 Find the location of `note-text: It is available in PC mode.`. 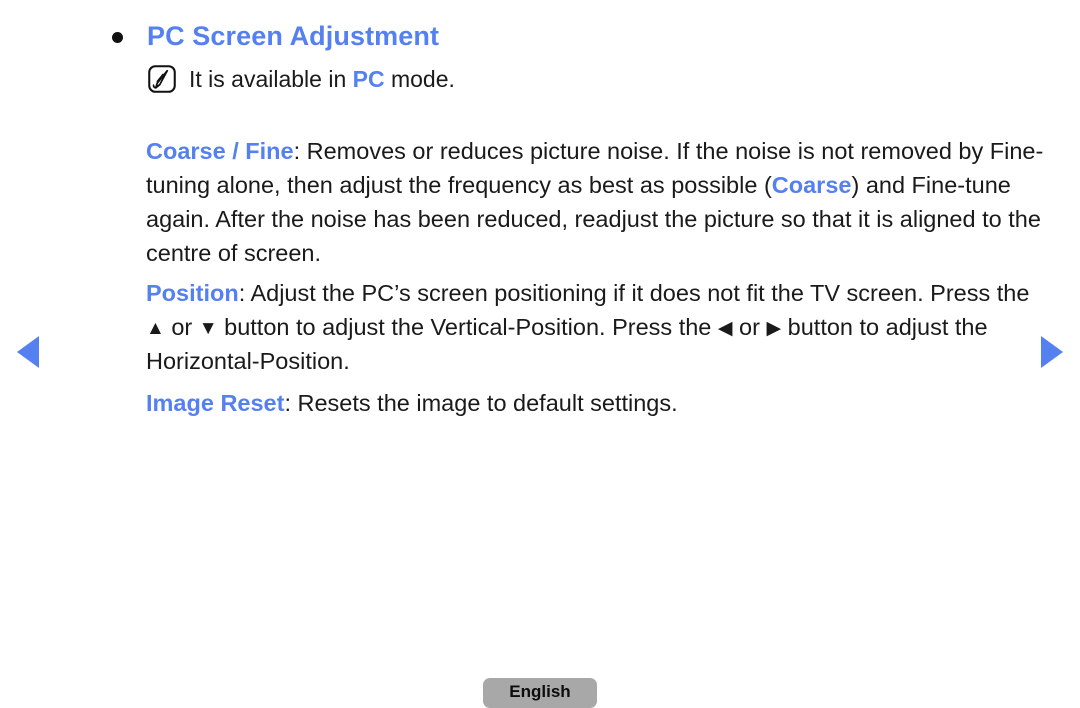

note-text: It is available in PC mode. is located at coordinates (322, 79).